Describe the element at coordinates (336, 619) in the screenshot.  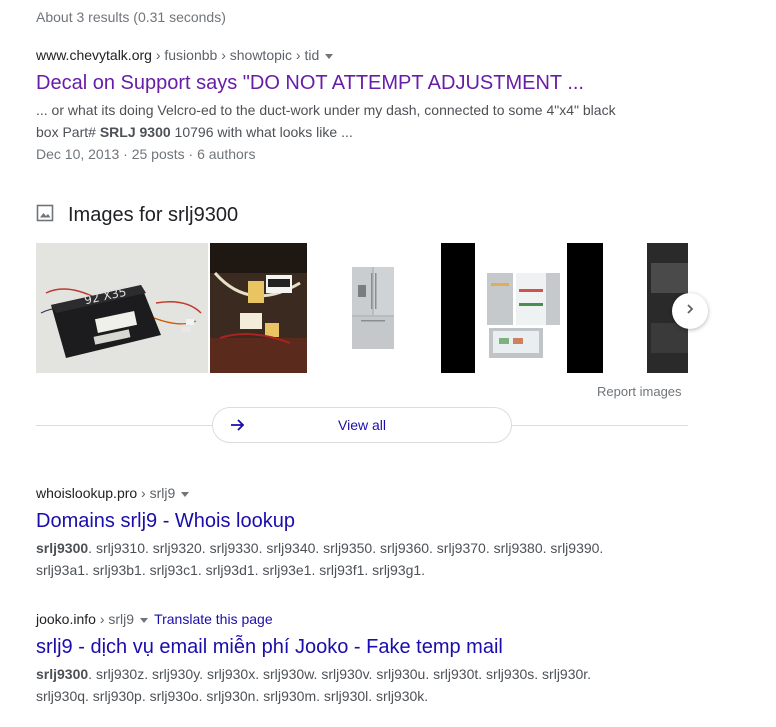
I see `result-url: jooko.info › srlj9 Translate this page` at that location.